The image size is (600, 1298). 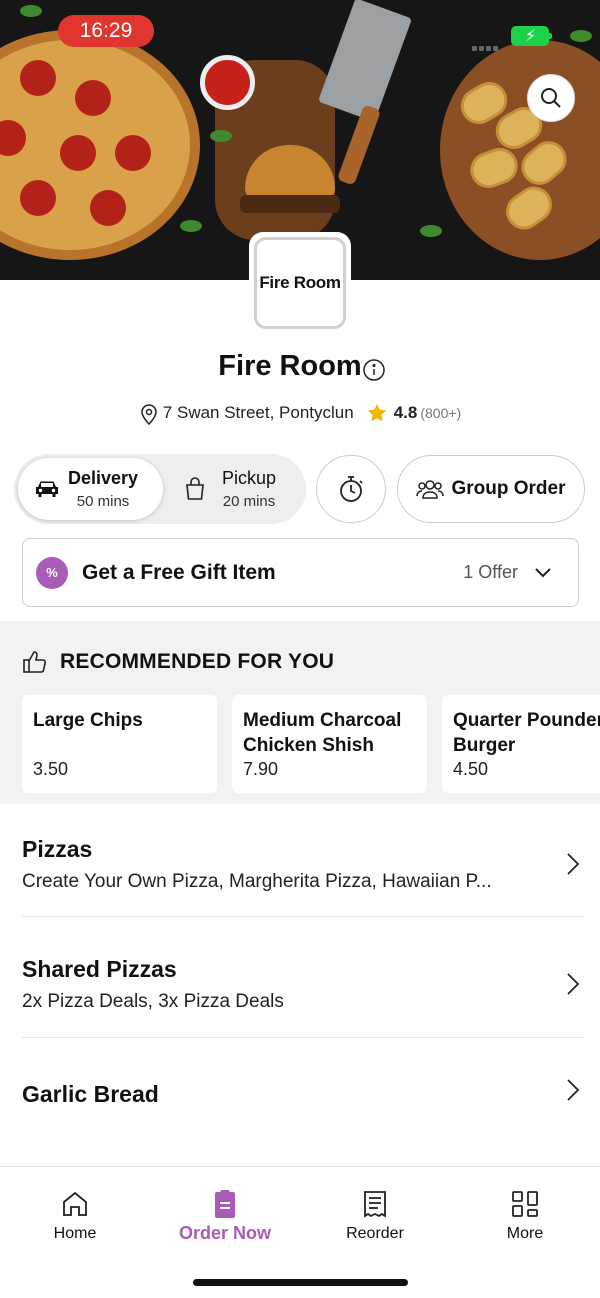 What do you see at coordinates (376, 412) in the screenshot?
I see `star-icon` at bounding box center [376, 412].